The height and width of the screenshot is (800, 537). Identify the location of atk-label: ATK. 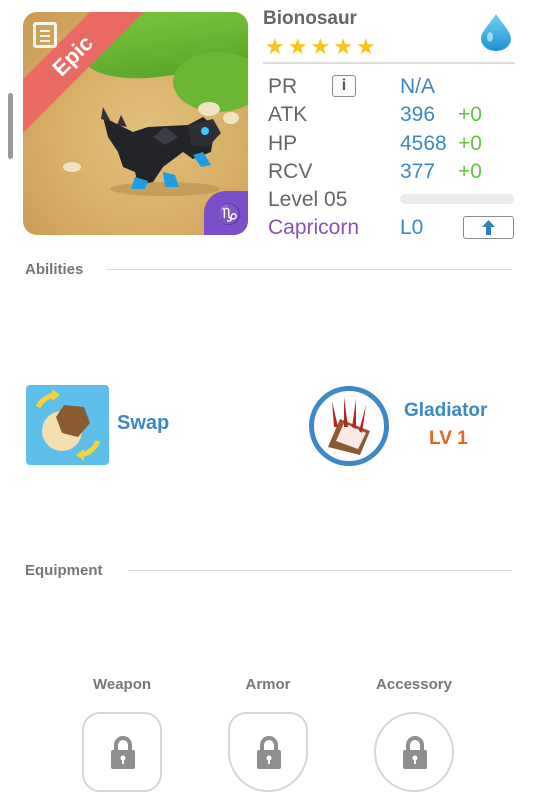
(288, 114).